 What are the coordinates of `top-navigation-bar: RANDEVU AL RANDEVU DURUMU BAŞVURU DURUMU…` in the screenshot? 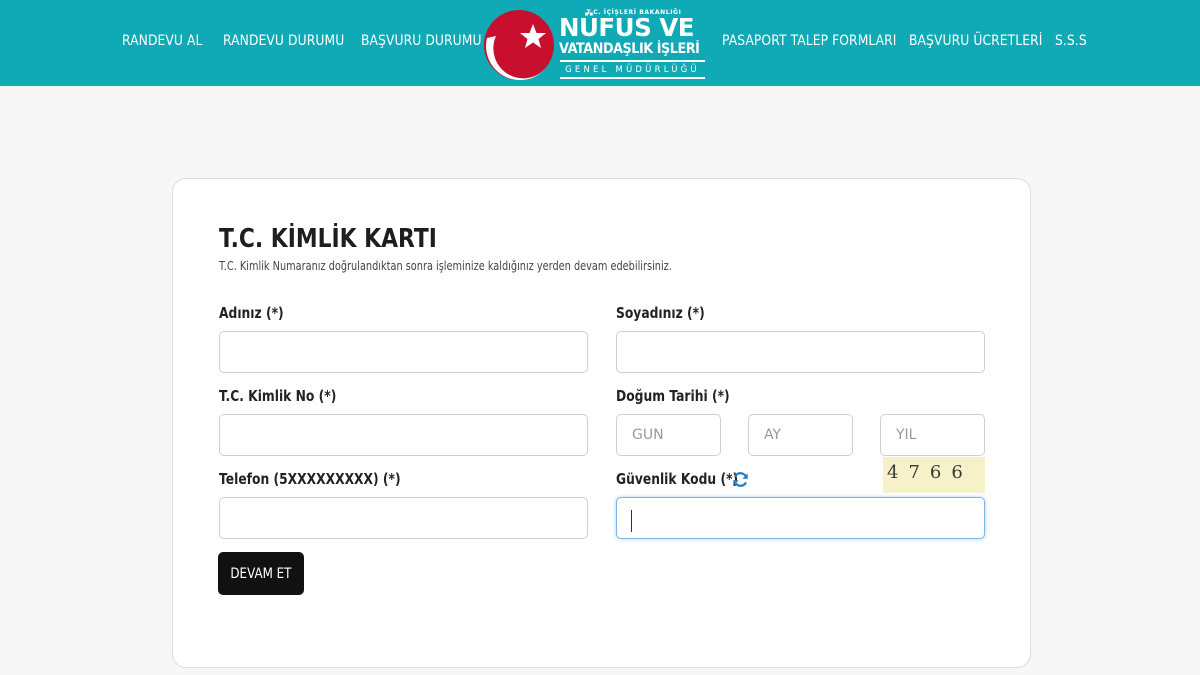 It's located at (600, 43).